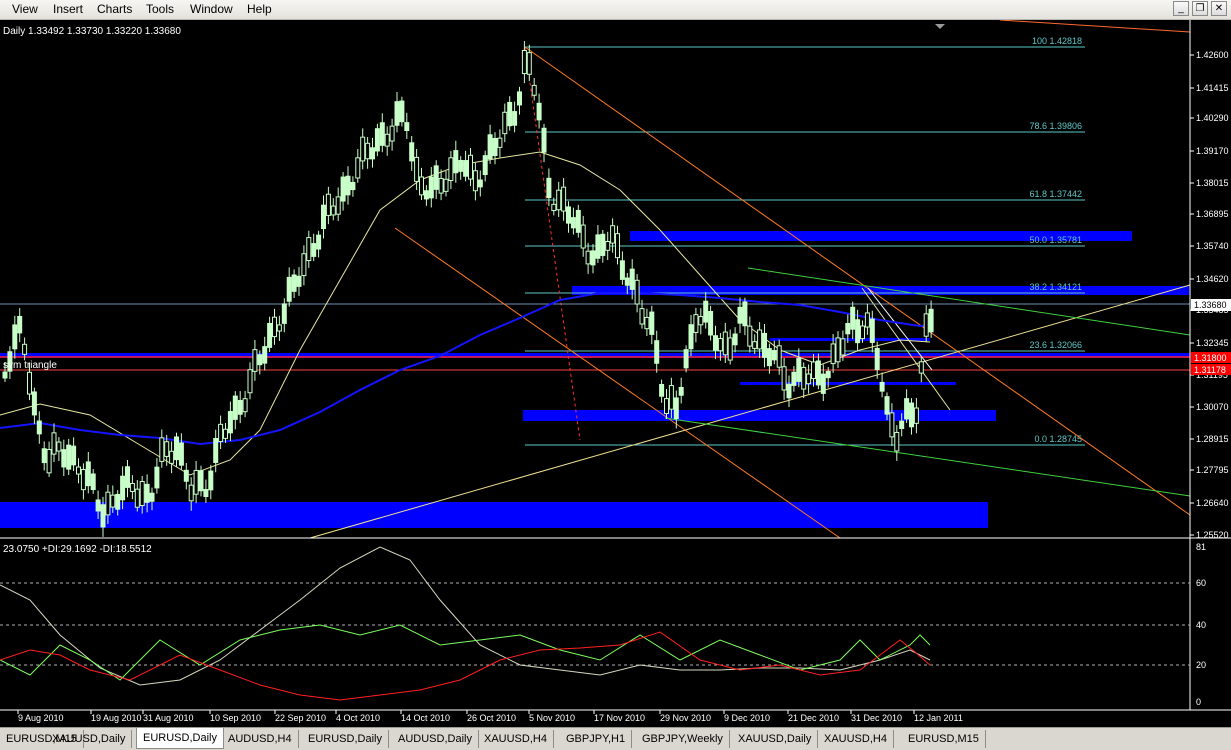 This screenshot has height=750, width=1231. I want to click on current-price-label: 1.33680, so click(1210, 305).